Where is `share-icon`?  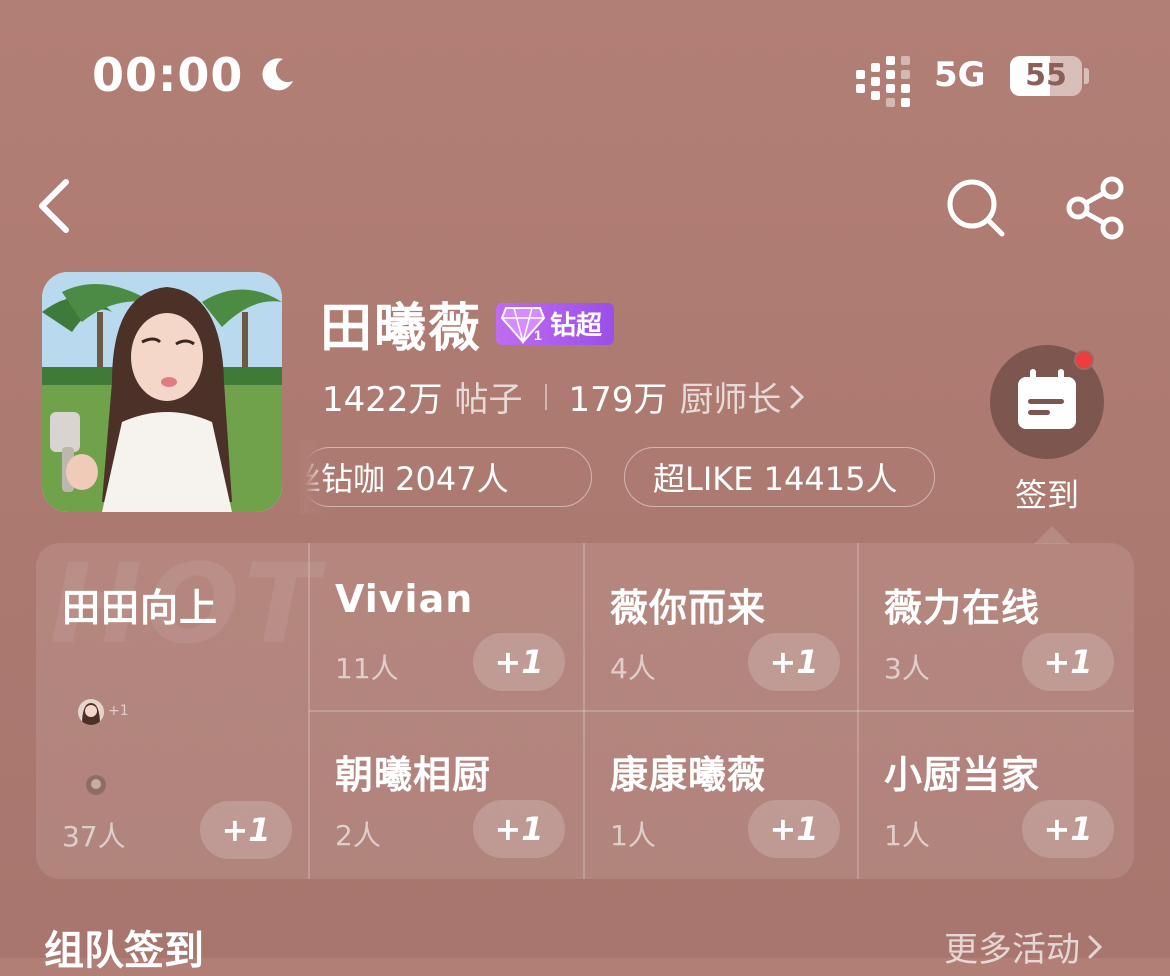
share-icon is located at coordinates (1096, 208).